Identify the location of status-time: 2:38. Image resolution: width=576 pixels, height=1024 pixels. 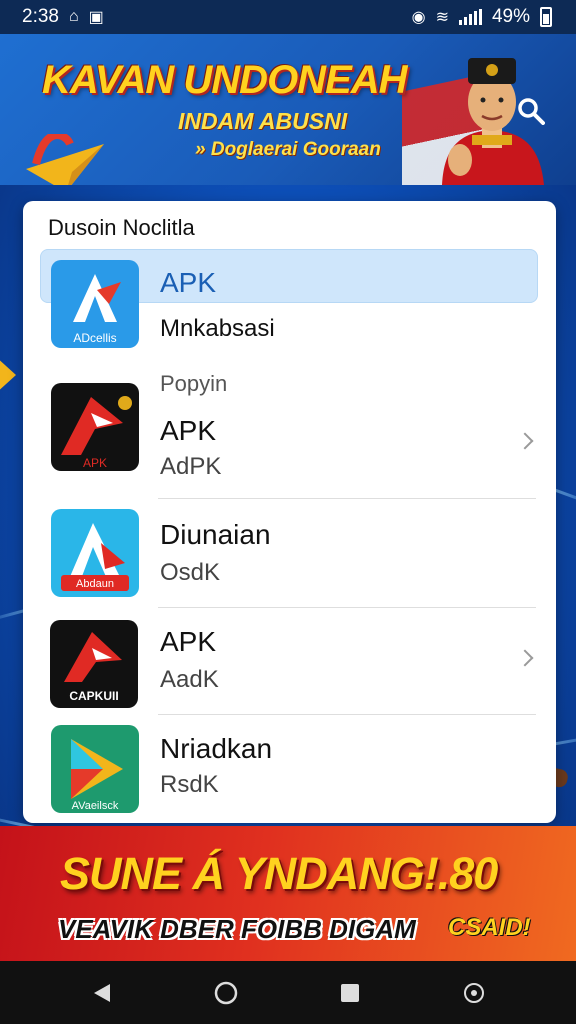
(40, 16).